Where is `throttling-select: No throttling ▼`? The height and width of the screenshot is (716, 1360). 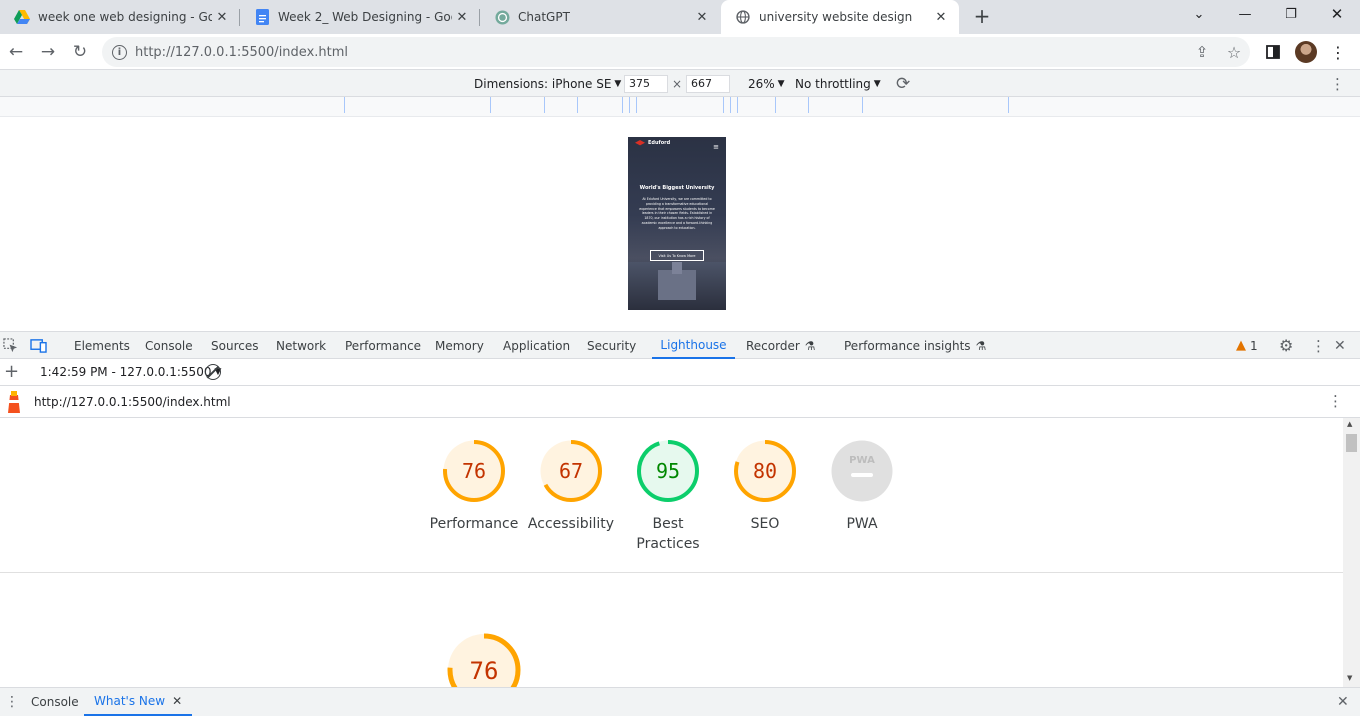
throttling-select: No throttling ▼ is located at coordinates (838, 83).